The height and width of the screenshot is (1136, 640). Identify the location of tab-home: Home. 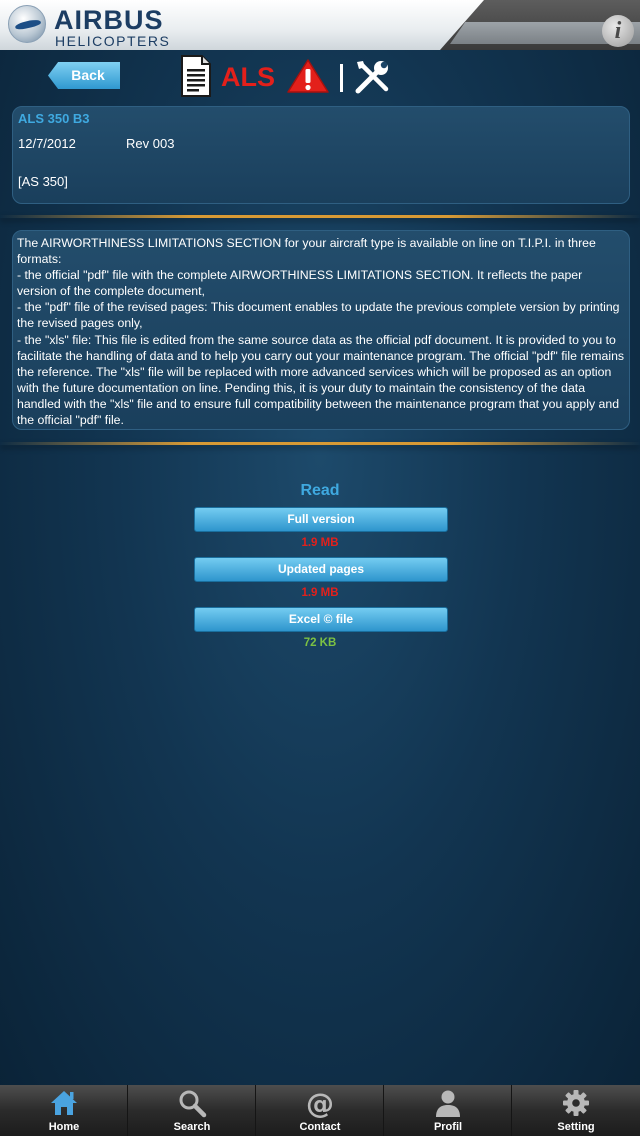
(64, 1110).